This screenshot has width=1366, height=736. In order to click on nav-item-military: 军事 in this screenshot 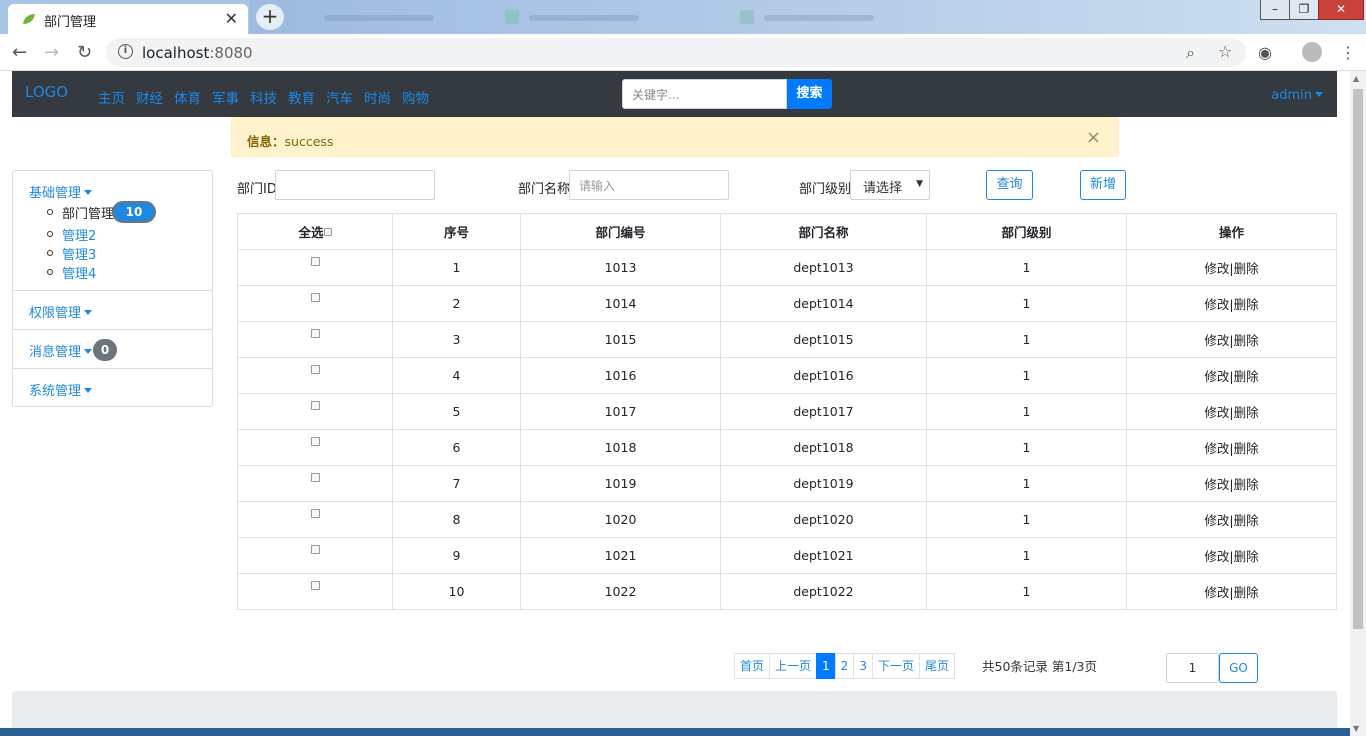, I will do `click(225, 97)`.